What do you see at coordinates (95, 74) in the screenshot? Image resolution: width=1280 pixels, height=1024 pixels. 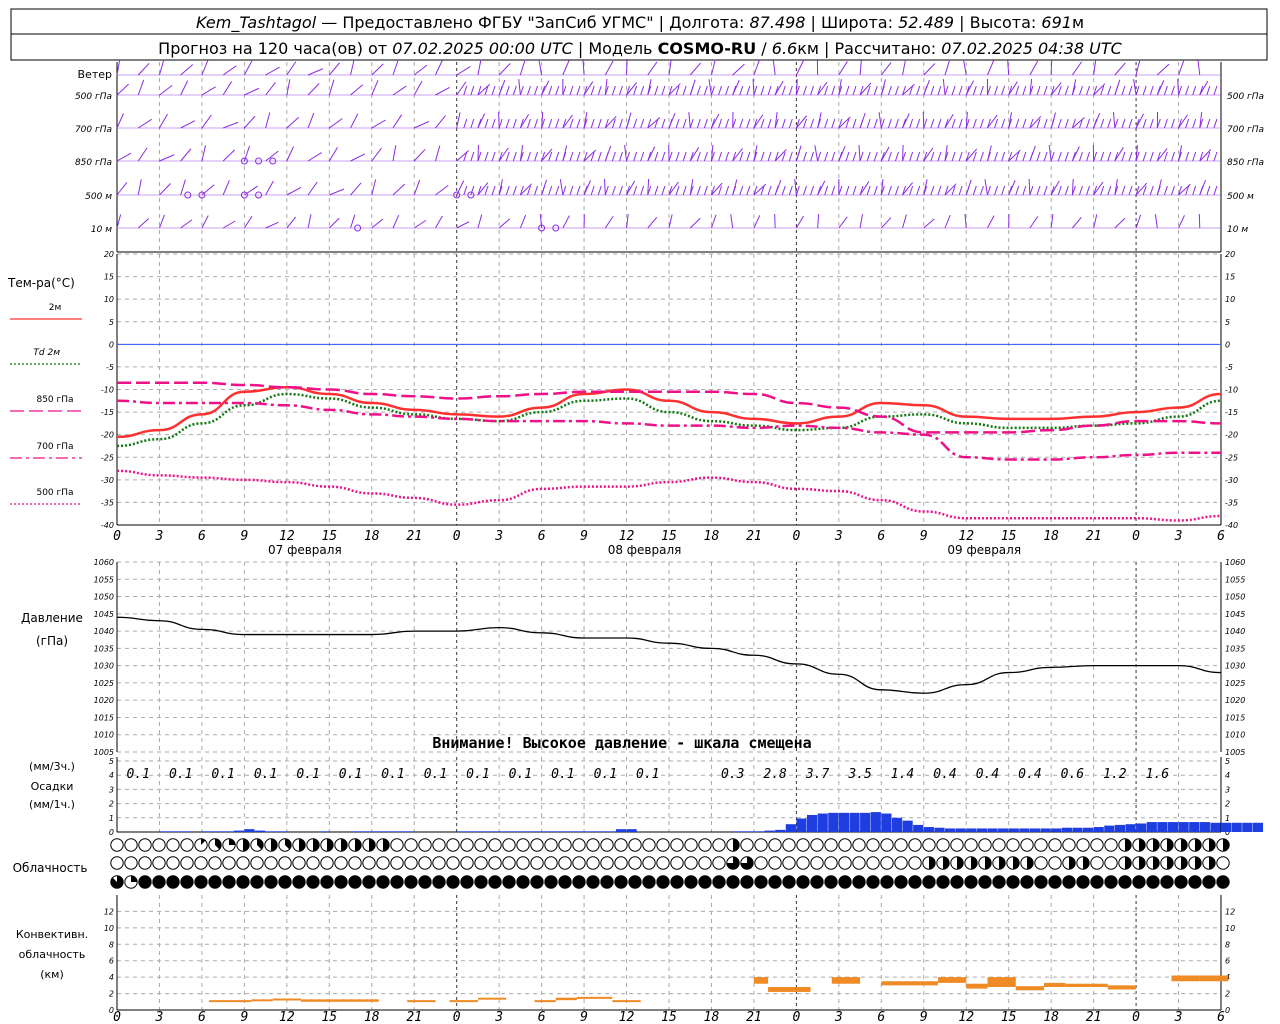 I see `wind-title: Ветер` at bounding box center [95, 74].